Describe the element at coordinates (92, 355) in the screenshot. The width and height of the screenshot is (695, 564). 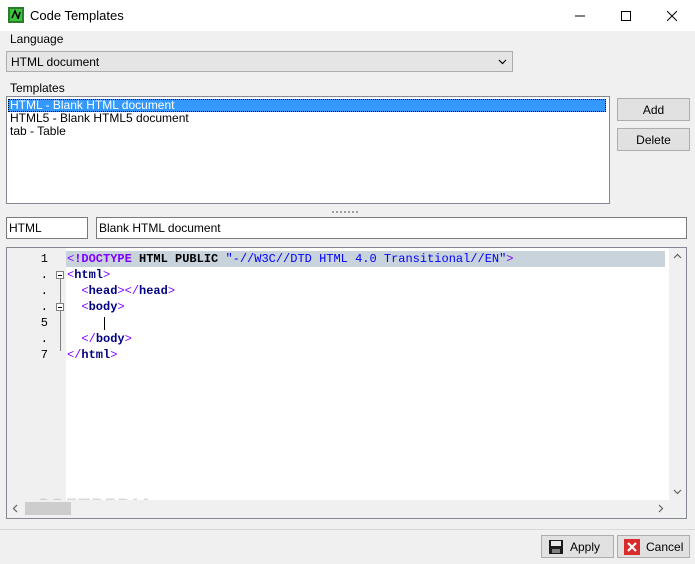
I see `code-line-7: </html>` at that location.